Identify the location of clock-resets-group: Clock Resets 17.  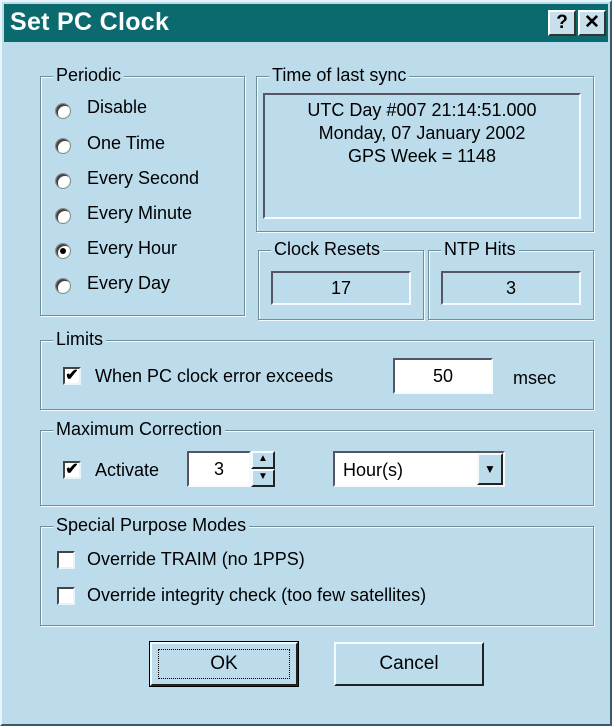
(341, 279).